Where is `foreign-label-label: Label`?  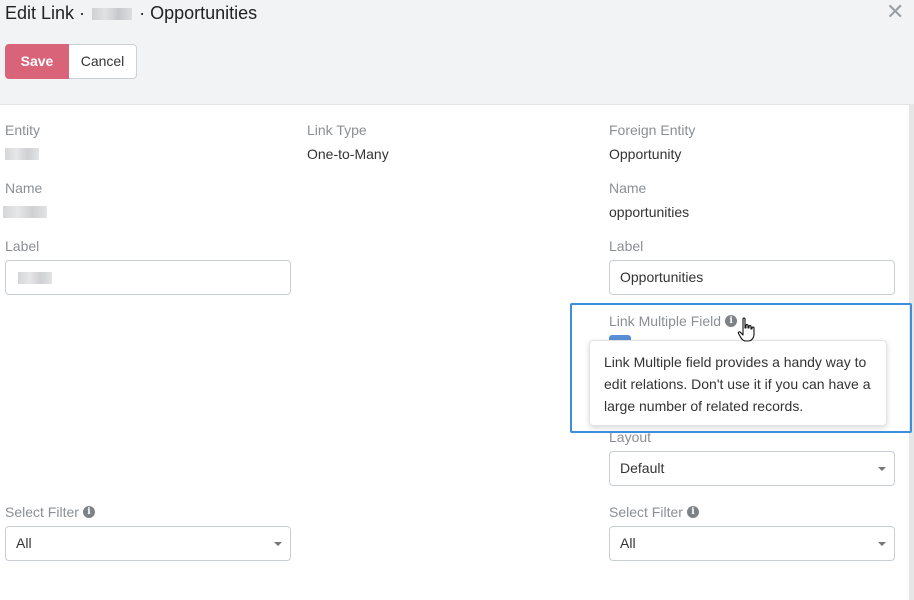
foreign-label-label: Label is located at coordinates (626, 246).